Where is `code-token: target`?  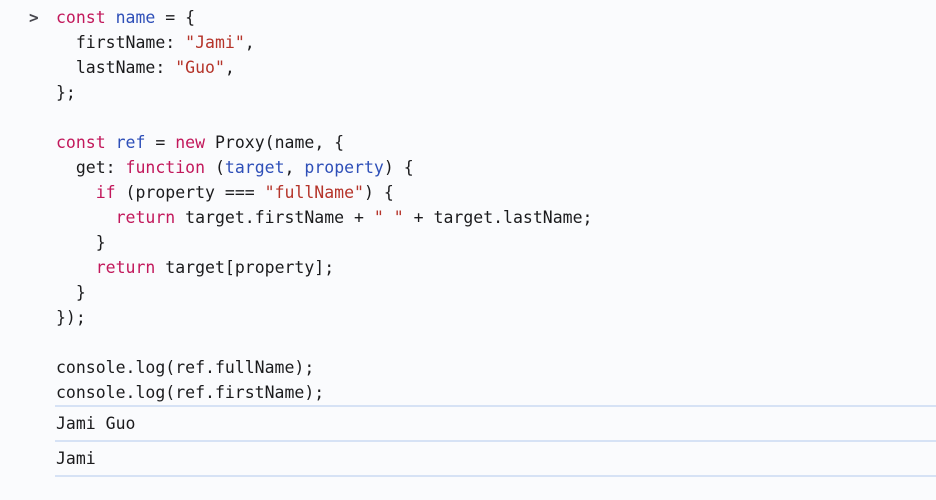 code-token: target is located at coordinates (254, 167).